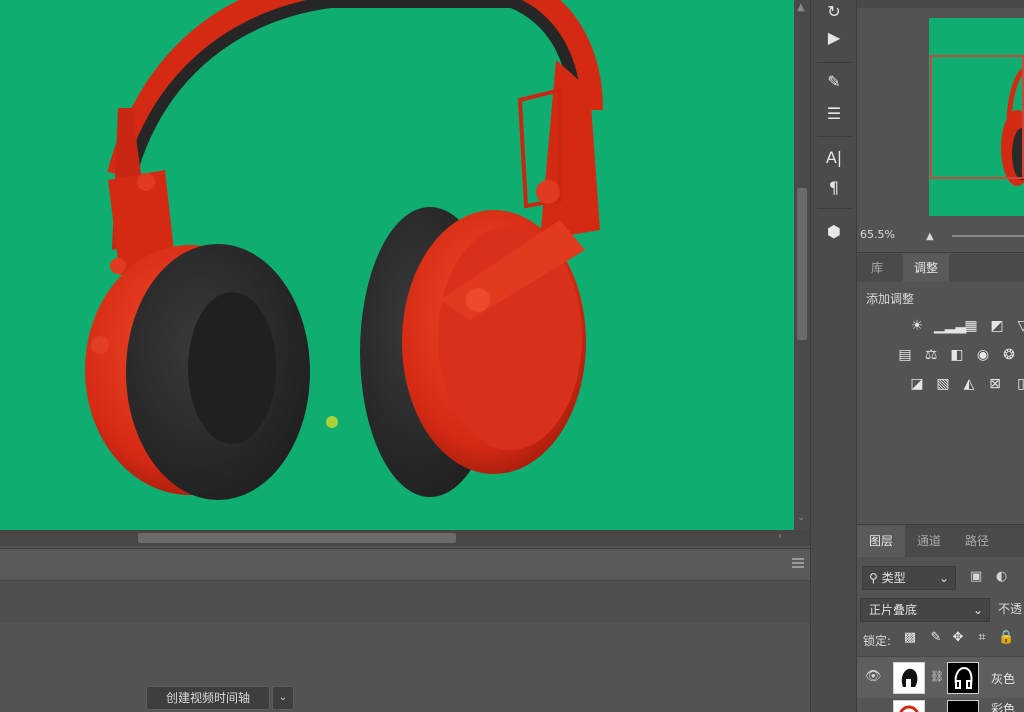 This screenshot has width=1024, height=712. Describe the element at coordinates (873, 676) in the screenshot. I see `eye-icon: 👁` at that location.